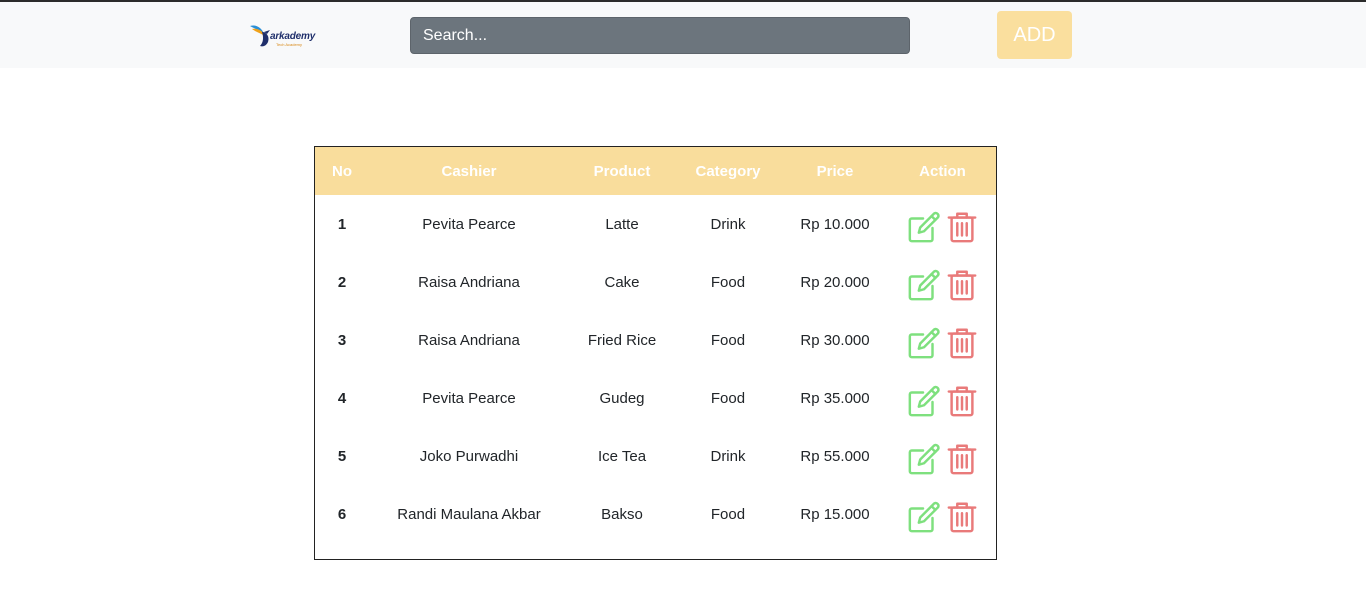 The height and width of the screenshot is (589, 1366). What do you see at coordinates (942, 171) in the screenshot?
I see `column-header-action: Action` at bounding box center [942, 171].